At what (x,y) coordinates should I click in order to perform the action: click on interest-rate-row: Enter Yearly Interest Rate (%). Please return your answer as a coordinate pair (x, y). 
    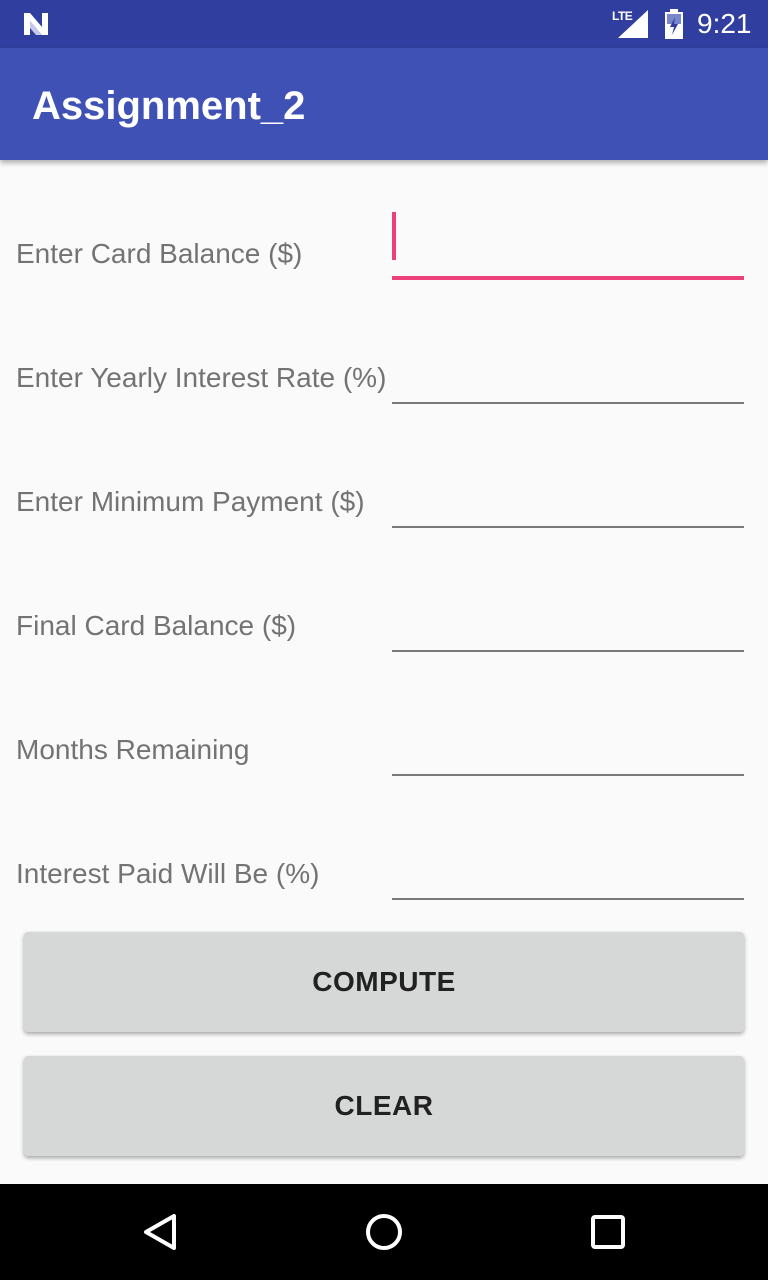
    Looking at the image, I should click on (384, 362).